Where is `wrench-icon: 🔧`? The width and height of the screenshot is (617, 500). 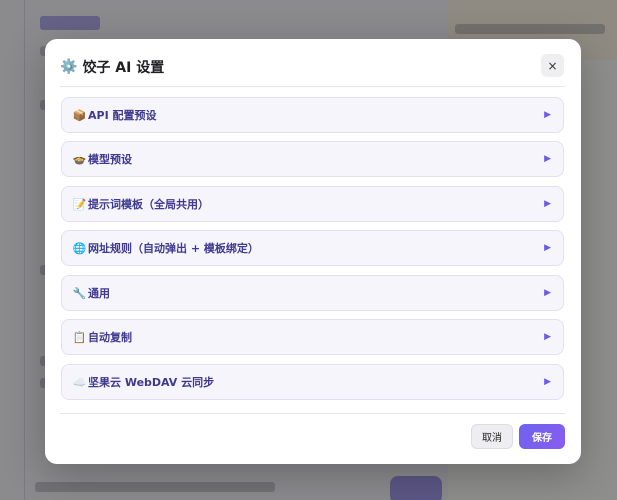
wrench-icon: 🔧 is located at coordinates (79, 293).